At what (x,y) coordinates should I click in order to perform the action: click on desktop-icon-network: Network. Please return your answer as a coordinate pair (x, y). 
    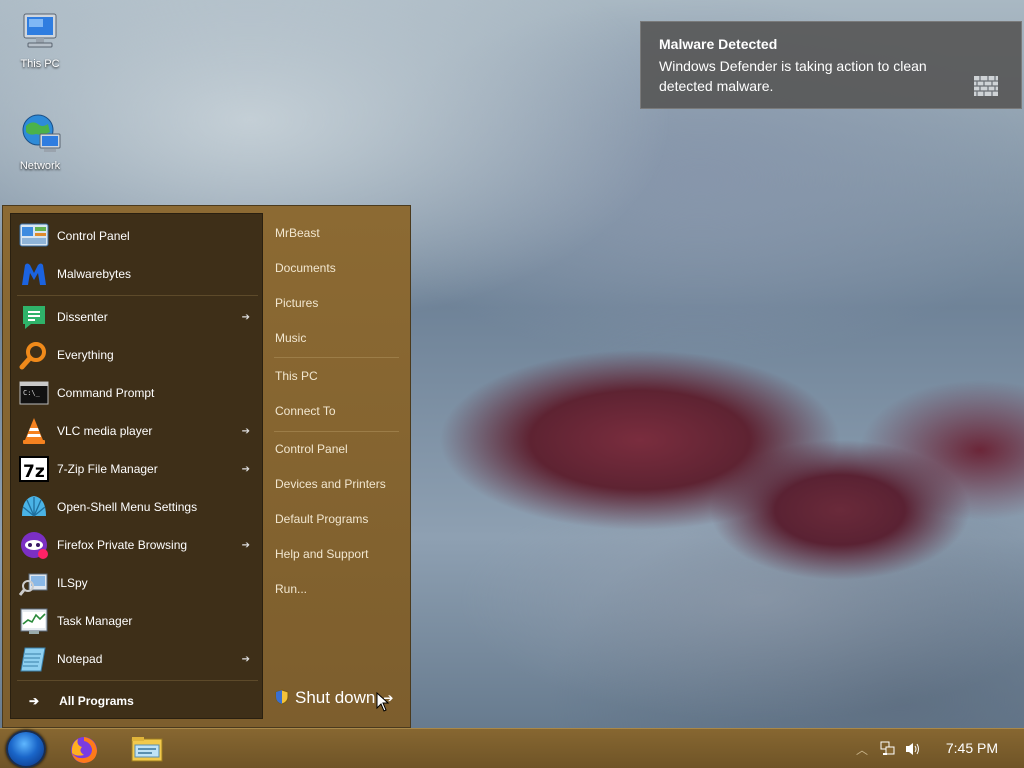
    Looking at the image, I should click on (40, 142).